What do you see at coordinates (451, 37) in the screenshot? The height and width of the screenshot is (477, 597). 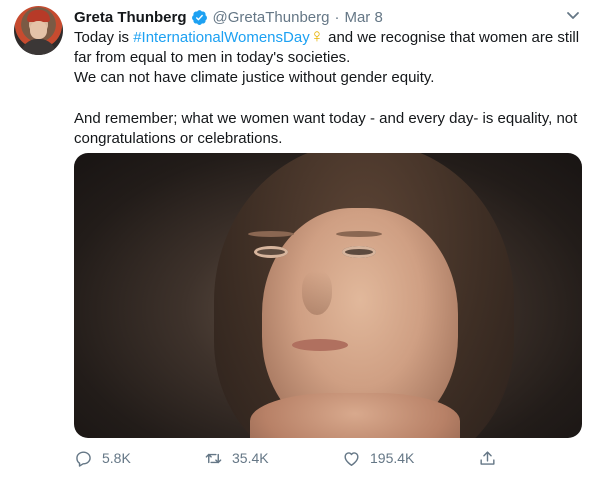 I see `tweet-line-1-suffix: and we recognise that women are still` at bounding box center [451, 37].